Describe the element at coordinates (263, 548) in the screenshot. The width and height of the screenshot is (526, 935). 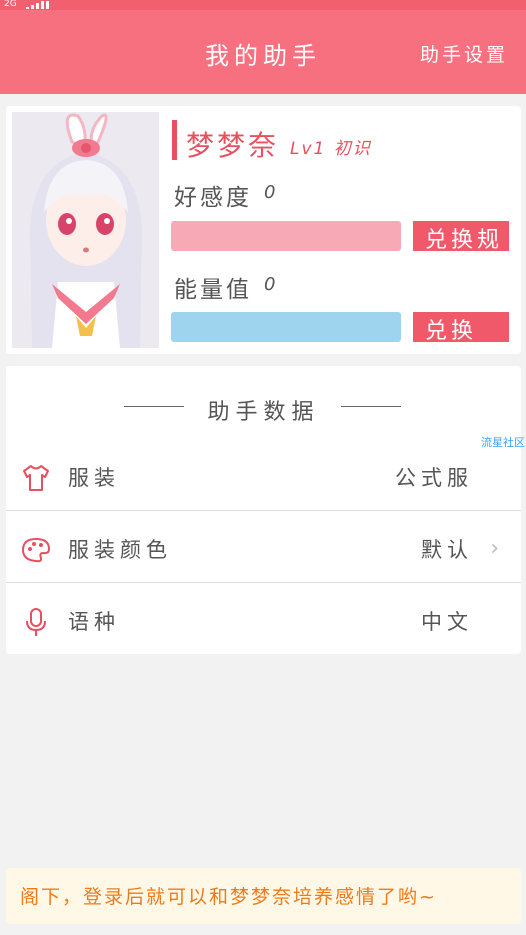
I see `row-outfit-color: 服装颜色 默认 ›` at that location.